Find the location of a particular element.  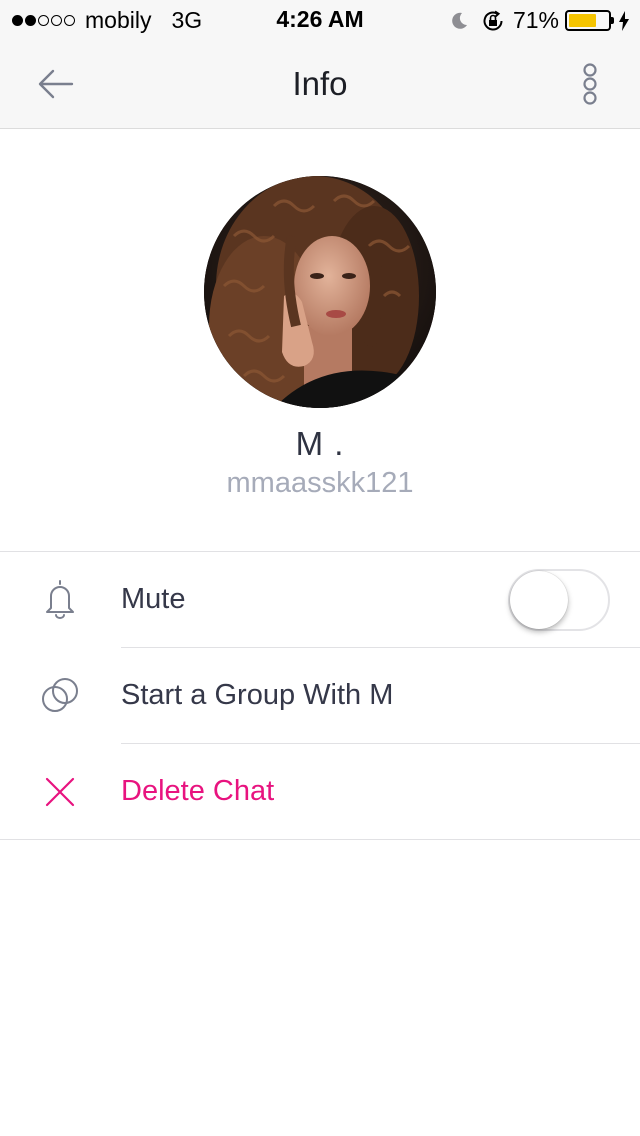

group-circles-icon is located at coordinates (60, 695).